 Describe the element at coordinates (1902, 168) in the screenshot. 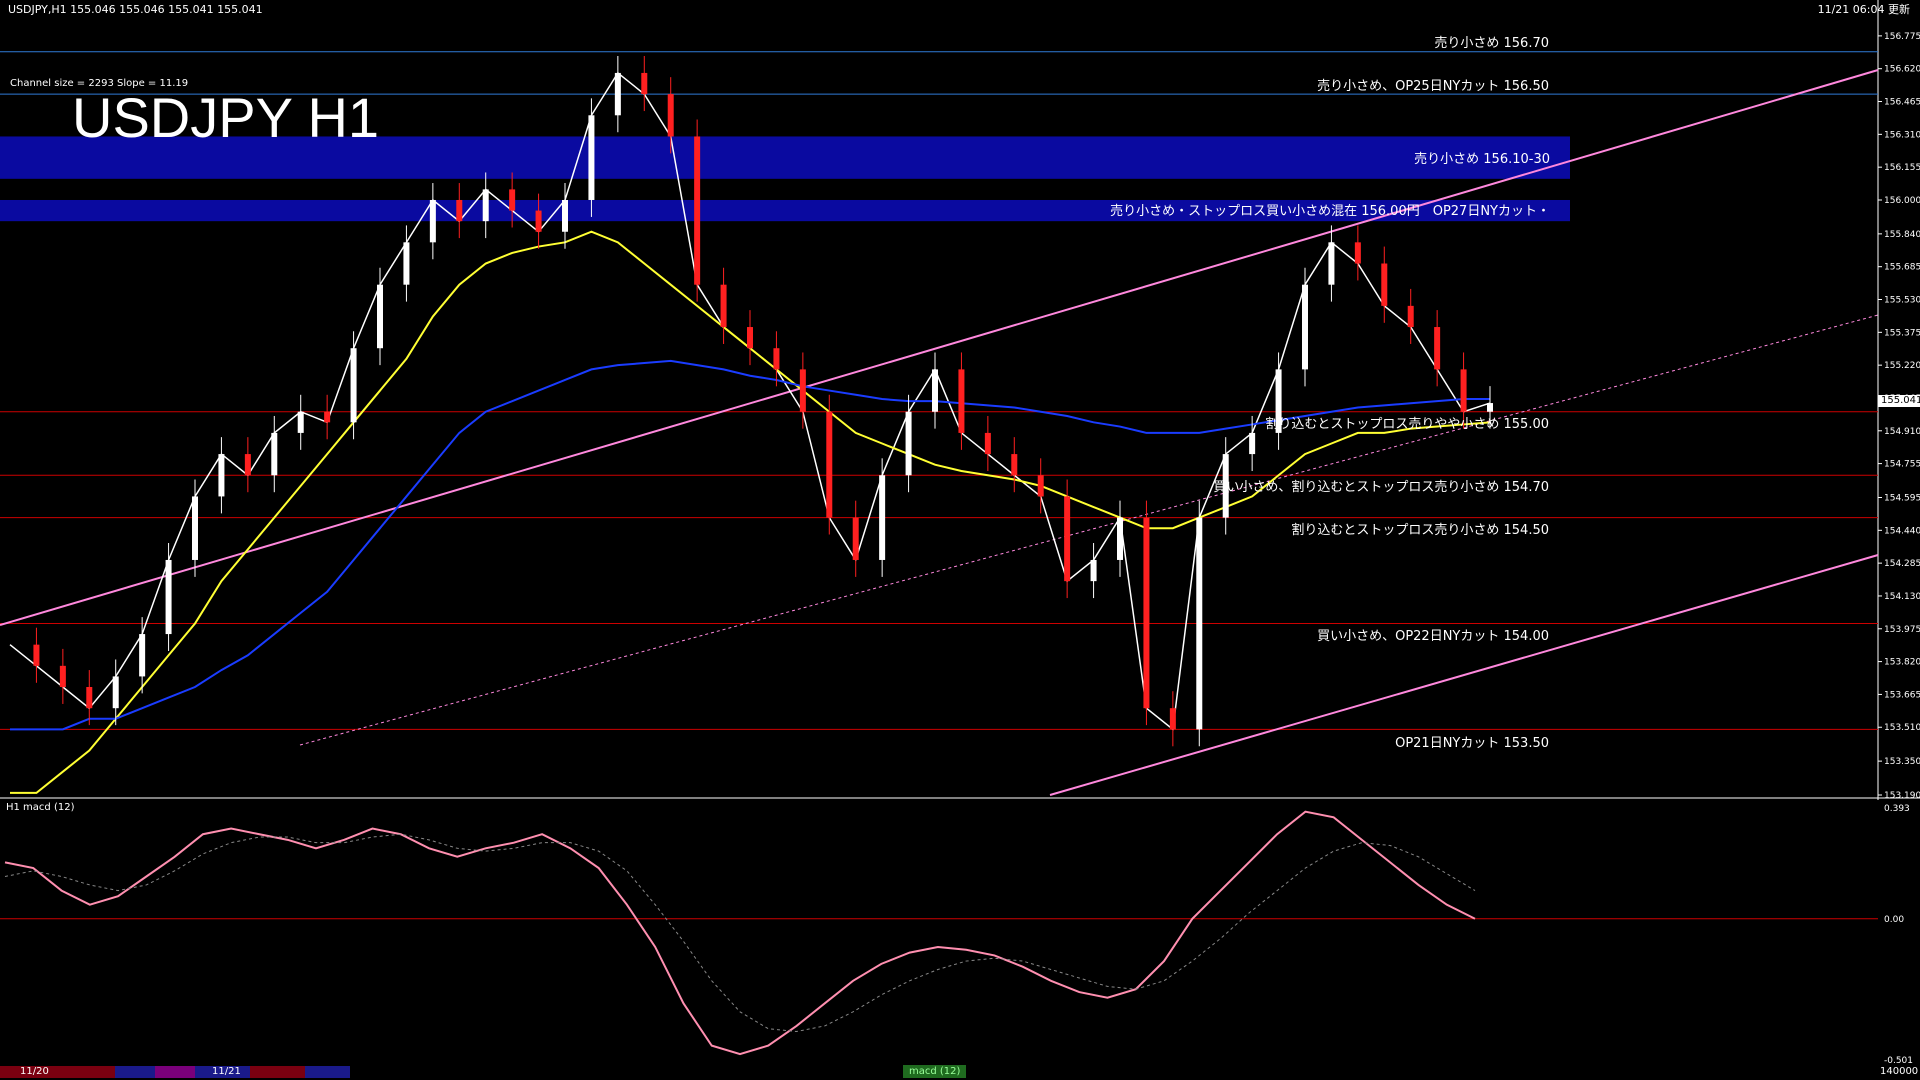

I see `y-tick-label-4: 156.155` at that location.